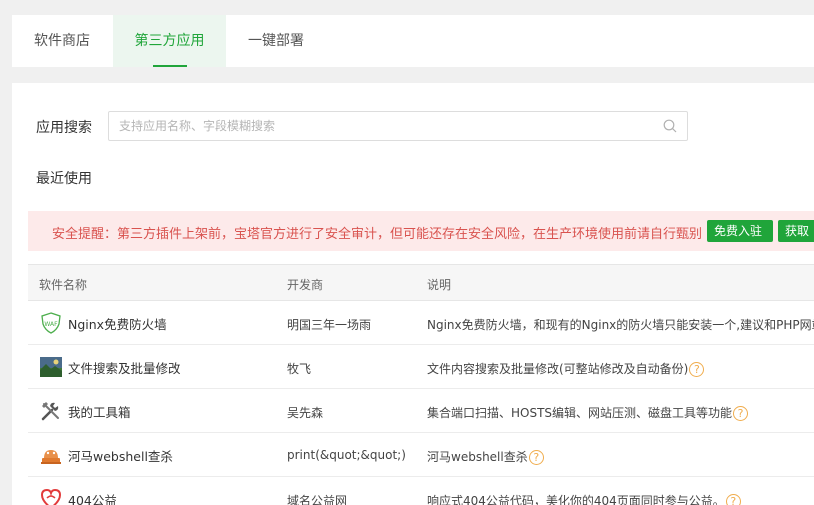 This screenshot has width=814, height=505. I want to click on table-header: 软件名称 开发商 说明, so click(421, 283).